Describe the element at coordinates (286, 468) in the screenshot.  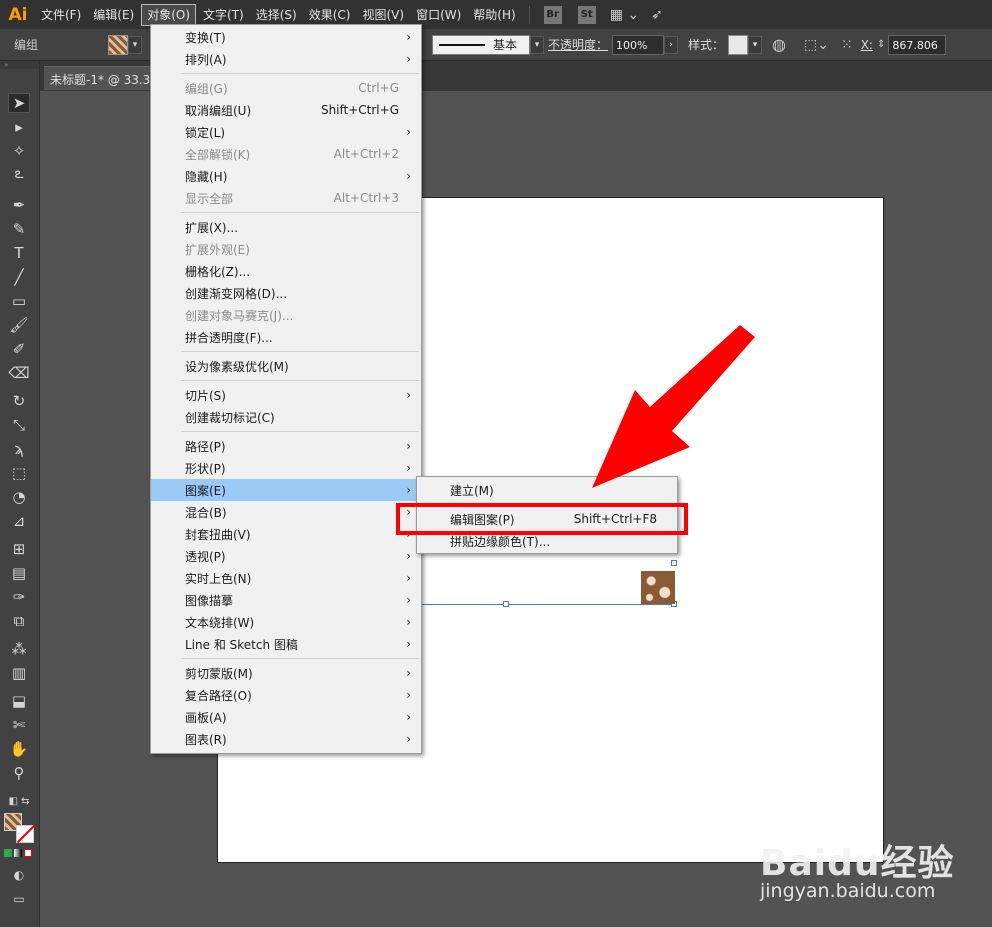
I see `menu-item-shape: 形状(P) ›` at that location.